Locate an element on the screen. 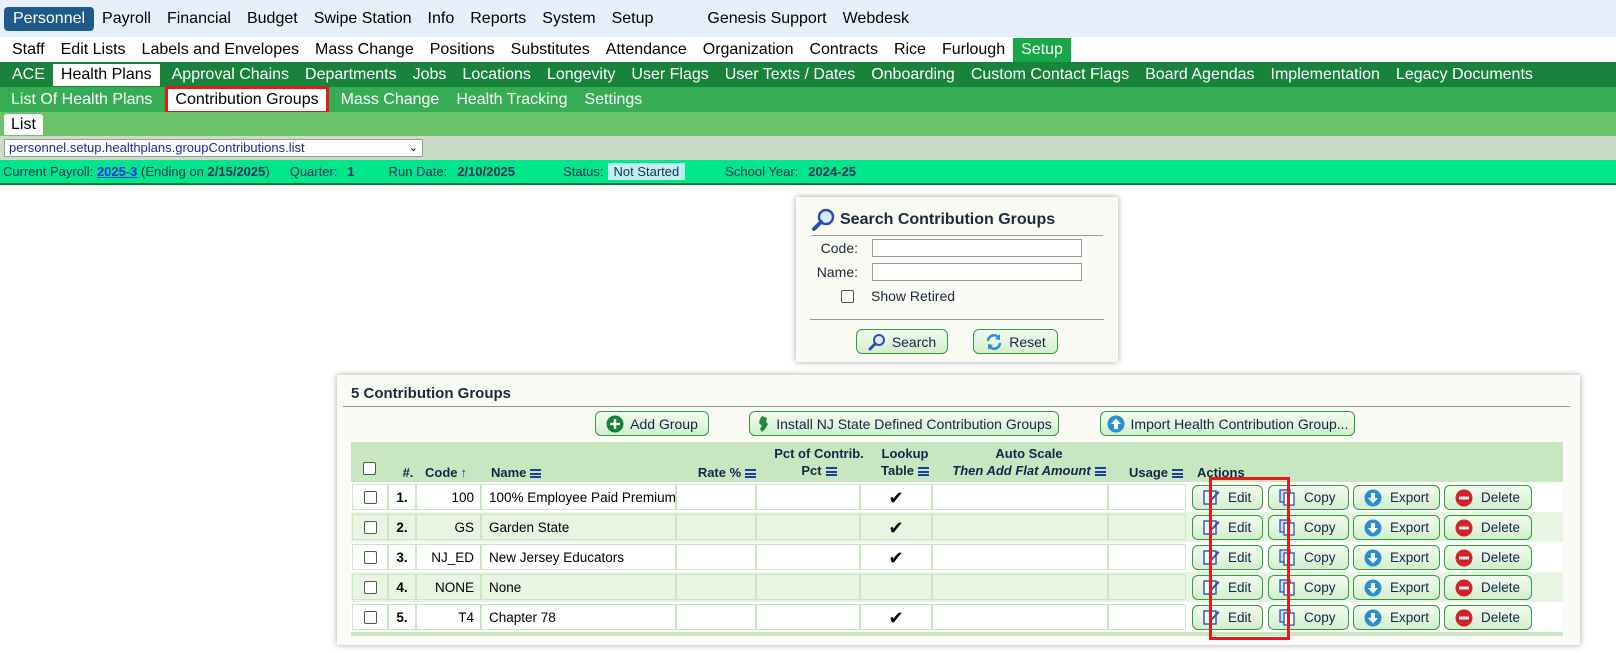 Image resolution: width=1616 pixels, height=653 pixels. nav2-attendance: Attendance is located at coordinates (646, 50).